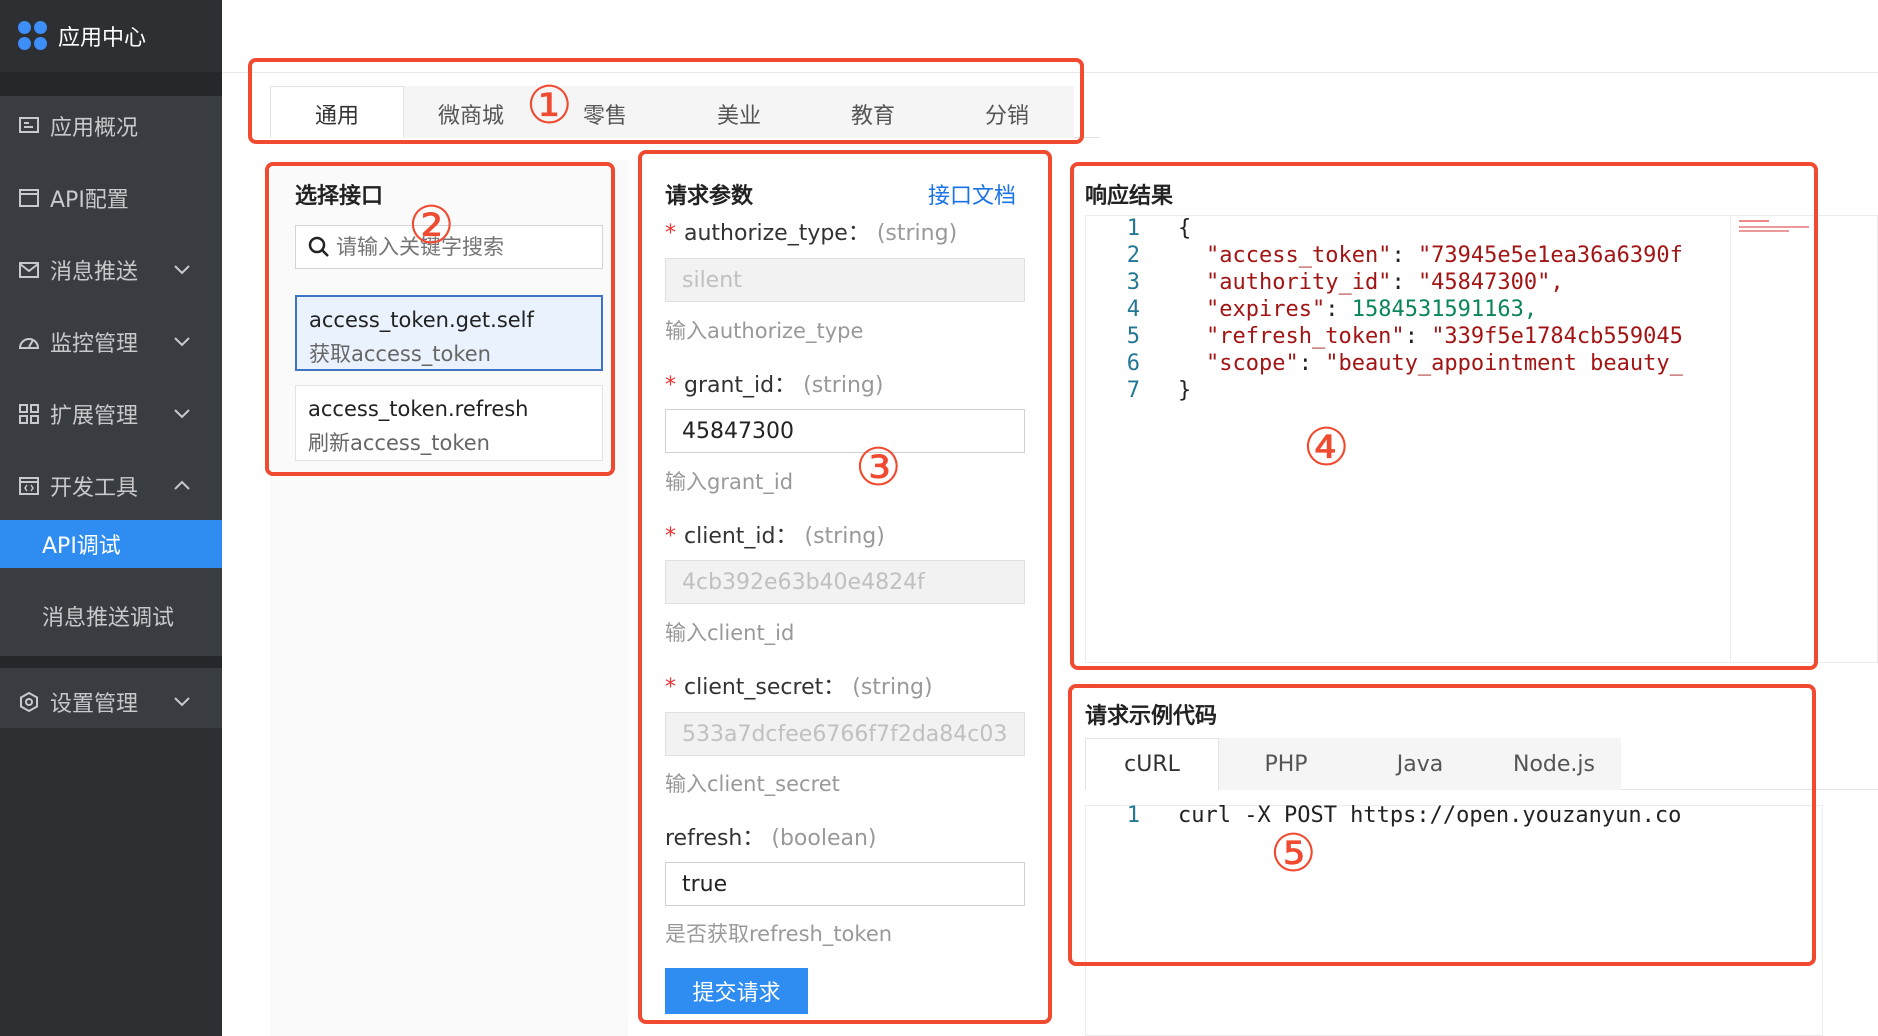  I want to click on brand-title: 应用中心, so click(102, 38).